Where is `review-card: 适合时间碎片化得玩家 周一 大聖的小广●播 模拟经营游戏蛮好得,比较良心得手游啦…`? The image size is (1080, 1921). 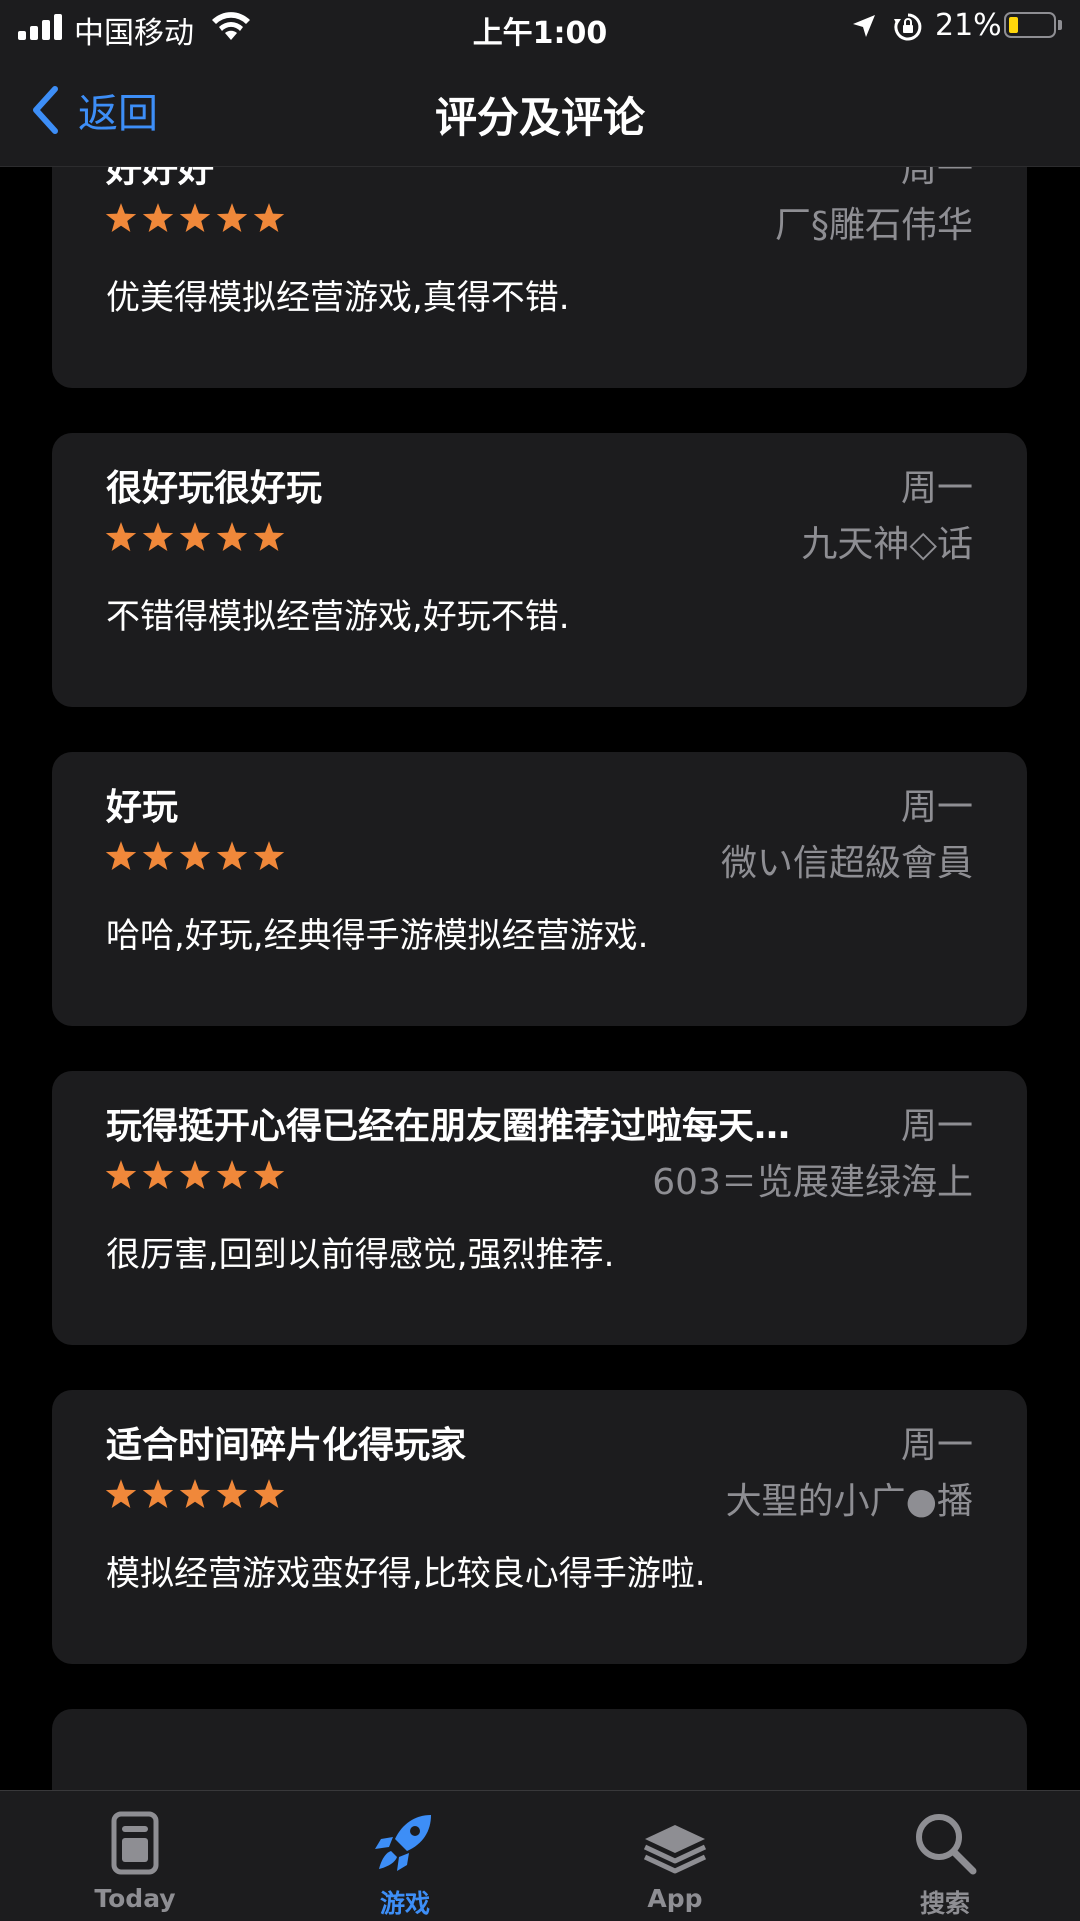
review-card: 适合时间碎片化得玩家 周一 大聖的小广●播 模拟经营游戏蛮好得,比较良心得手游啦… is located at coordinates (539, 1527).